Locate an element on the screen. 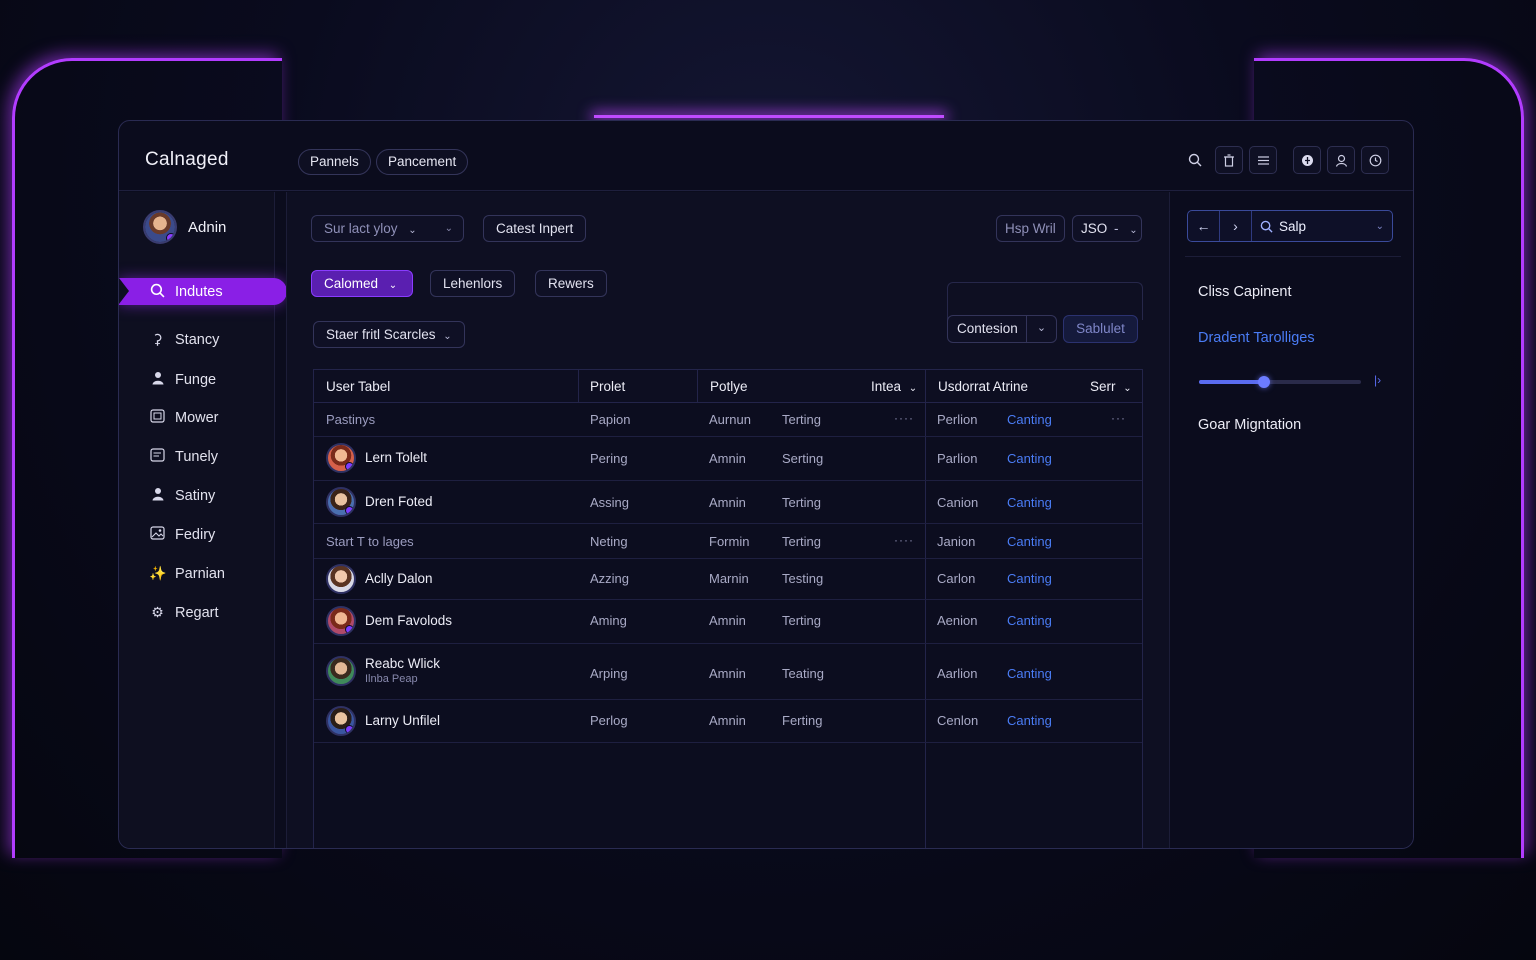 Image resolution: width=1536 pixels, height=960 pixels. user-subtitle: Ilnba Peap is located at coordinates (391, 679).